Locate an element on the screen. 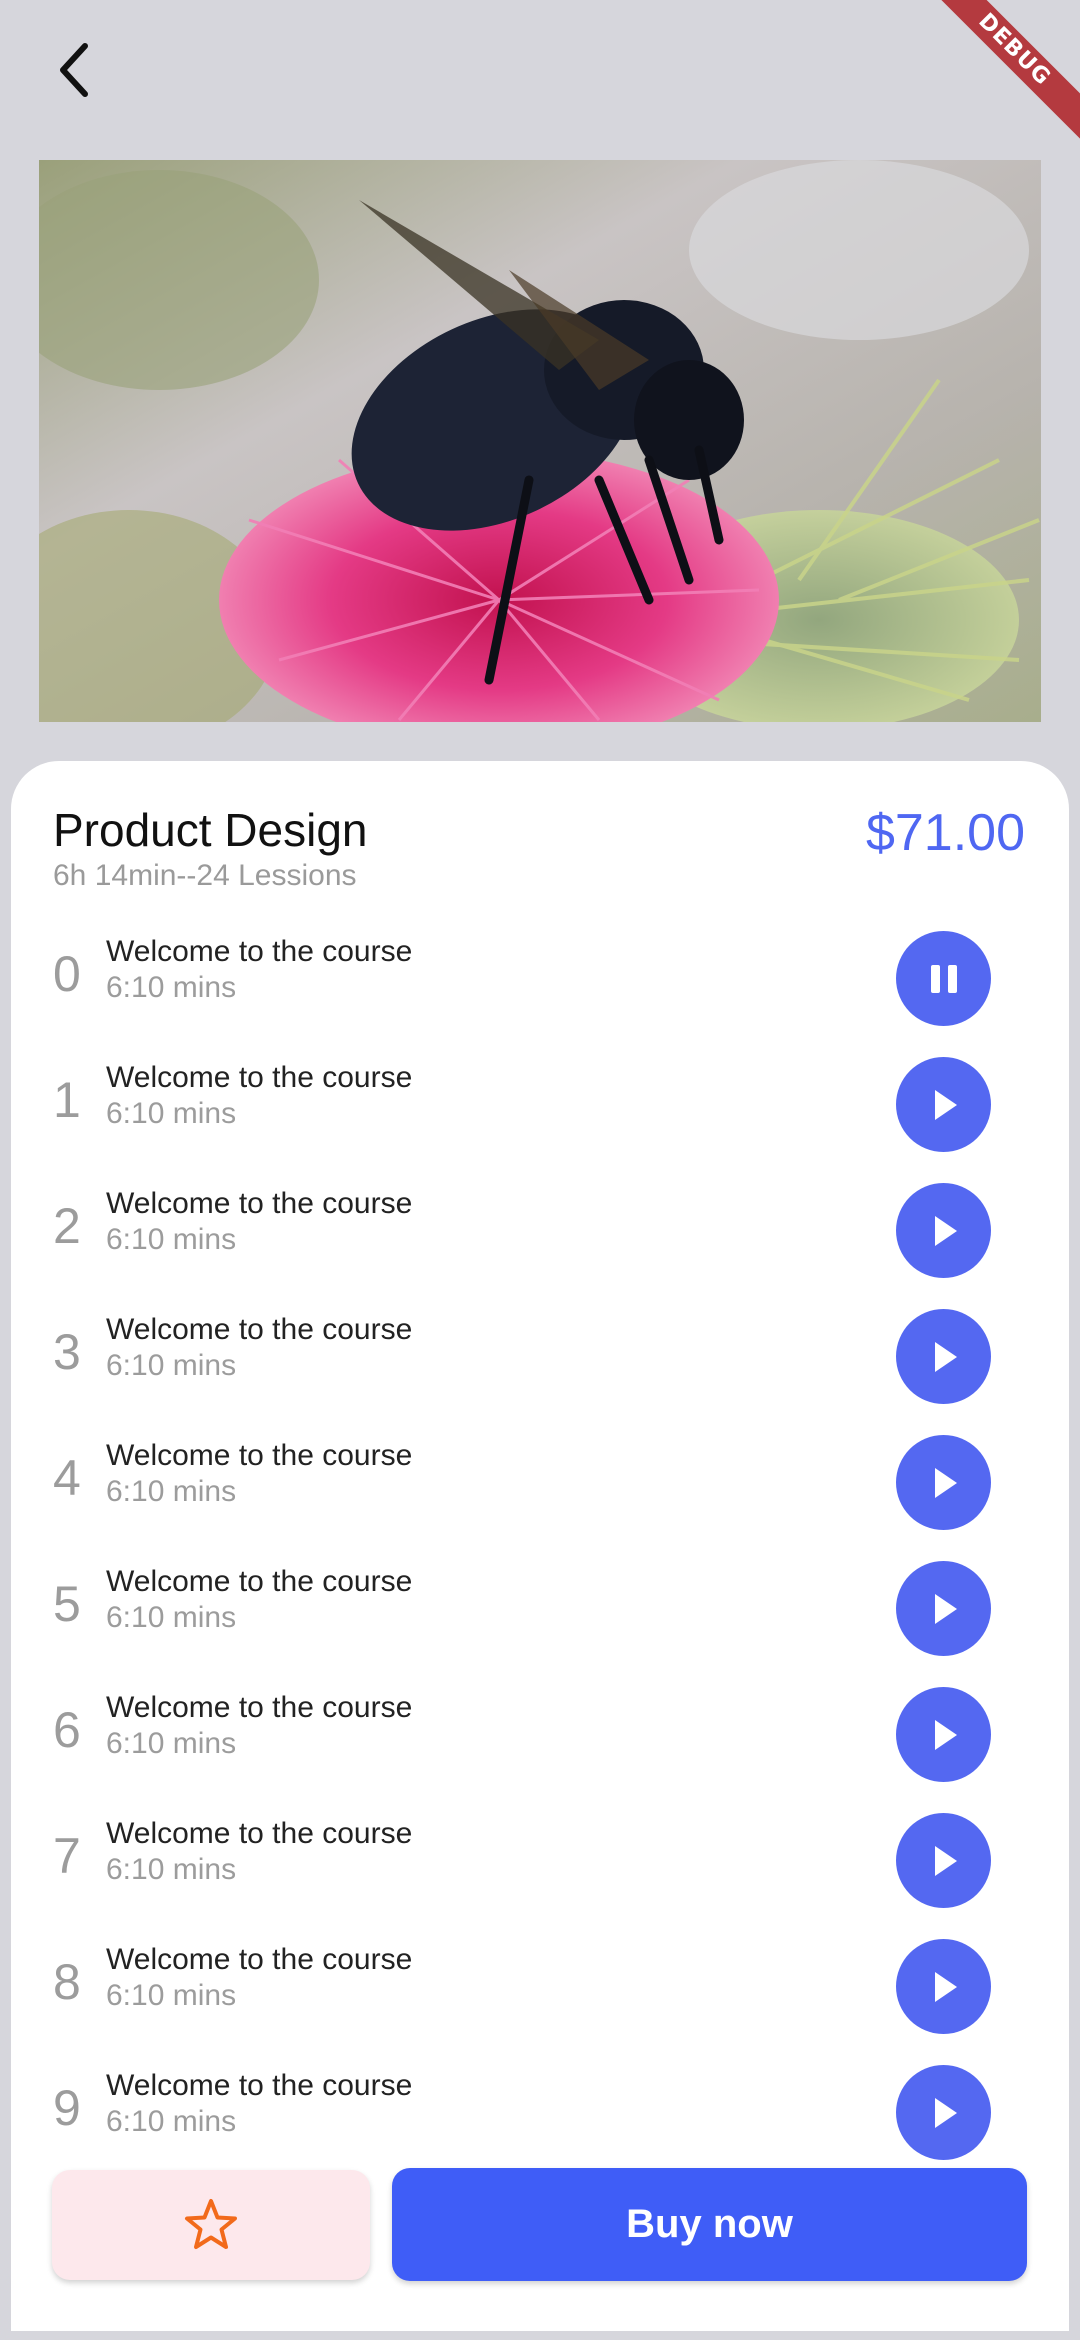  lesson-index: 9 is located at coordinates (67, 2108).